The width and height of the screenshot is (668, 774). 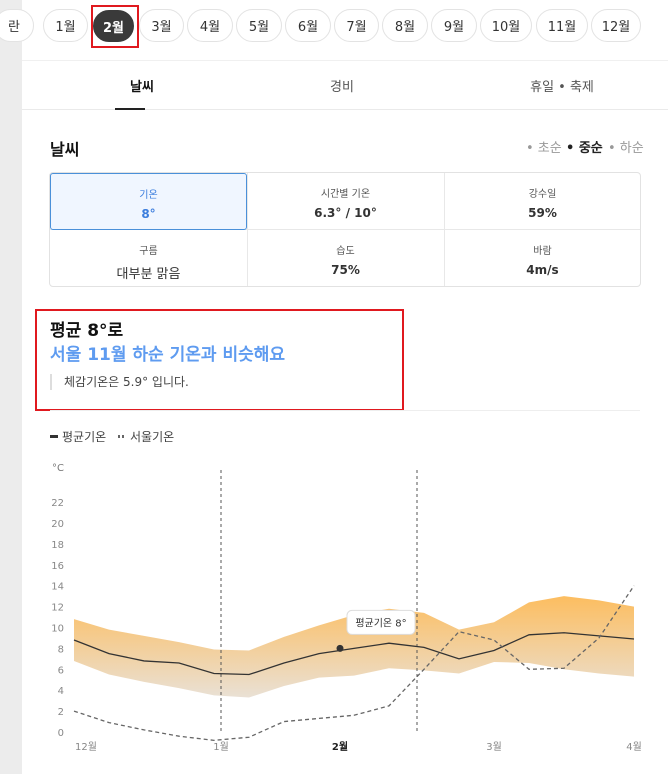 I want to click on y-axis-unit-label: °C, so click(x=58, y=468).